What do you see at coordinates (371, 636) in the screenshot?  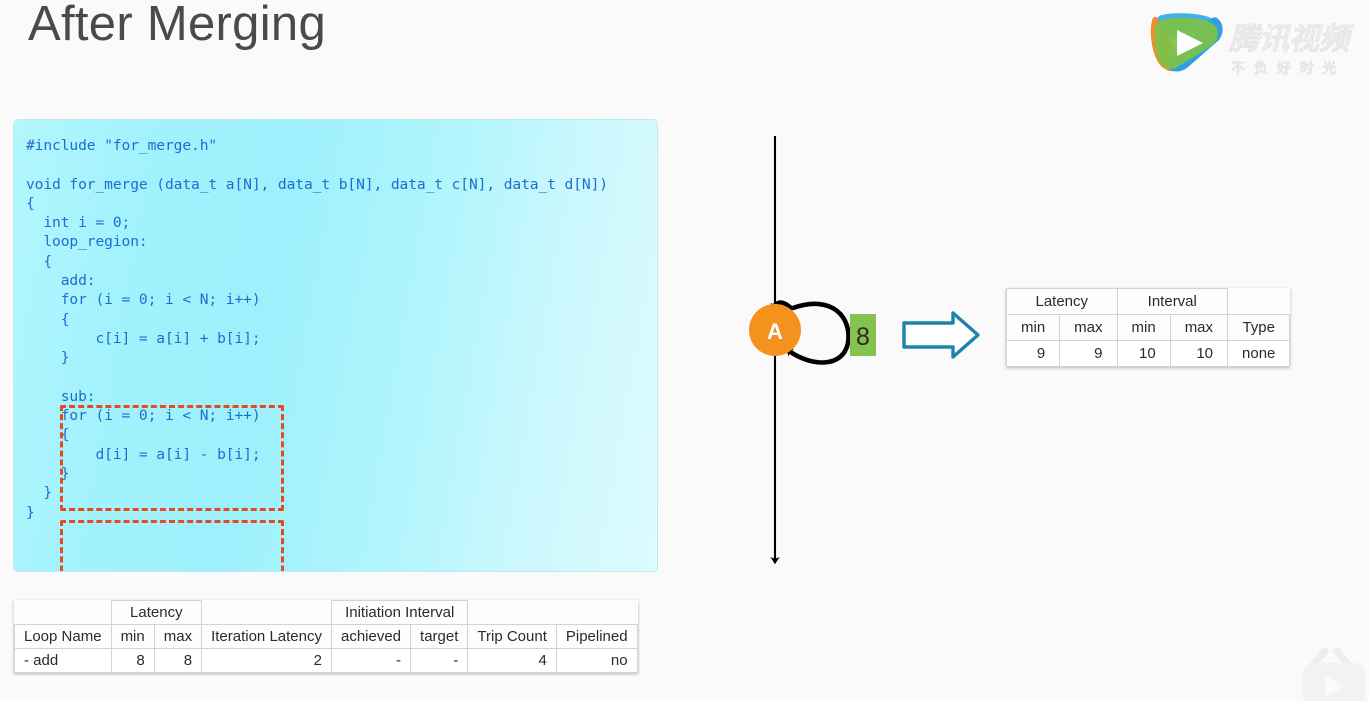 I see `column-header-ii-achieved: achieved` at bounding box center [371, 636].